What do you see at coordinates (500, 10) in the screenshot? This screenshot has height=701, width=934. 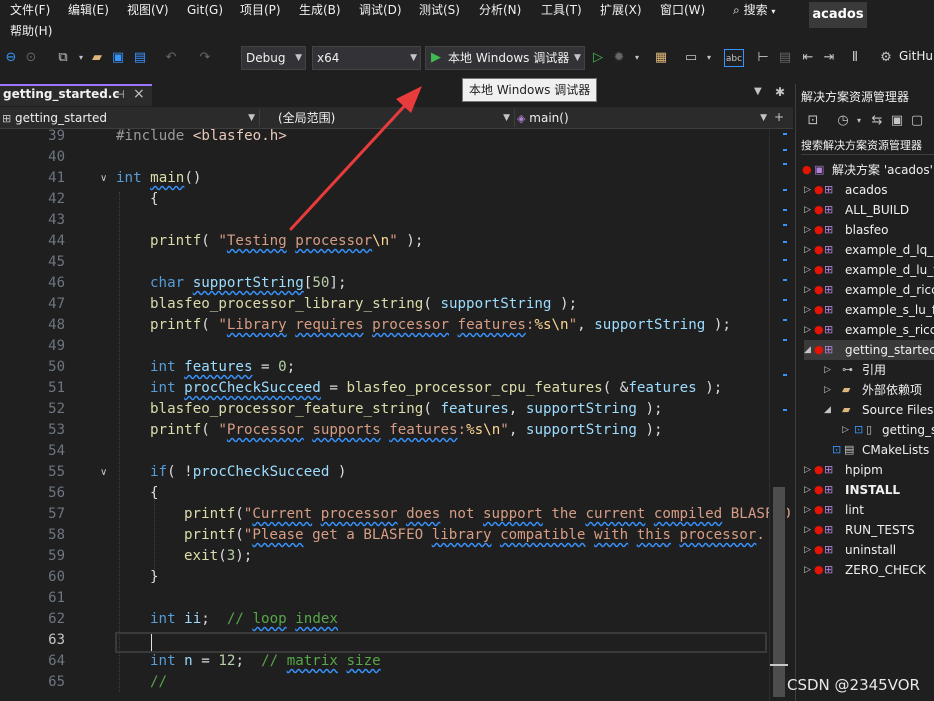 I see `menu-analyze: 分析(N)` at bounding box center [500, 10].